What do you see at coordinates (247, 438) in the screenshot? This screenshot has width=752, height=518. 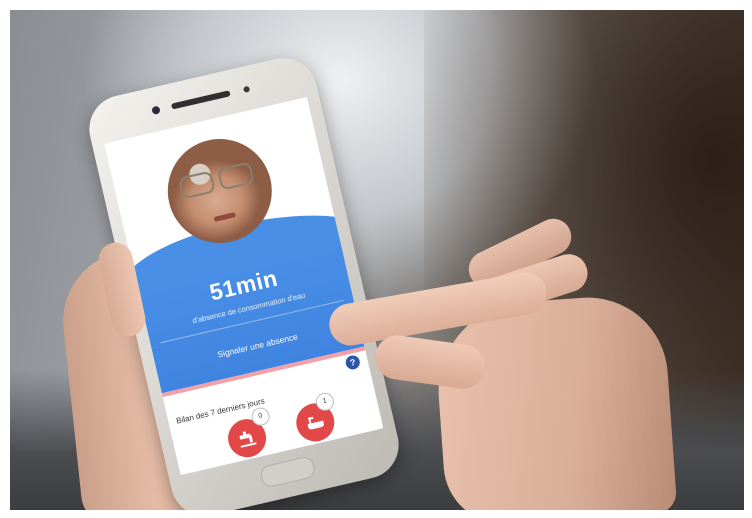 I see `faucet-icon` at bounding box center [247, 438].